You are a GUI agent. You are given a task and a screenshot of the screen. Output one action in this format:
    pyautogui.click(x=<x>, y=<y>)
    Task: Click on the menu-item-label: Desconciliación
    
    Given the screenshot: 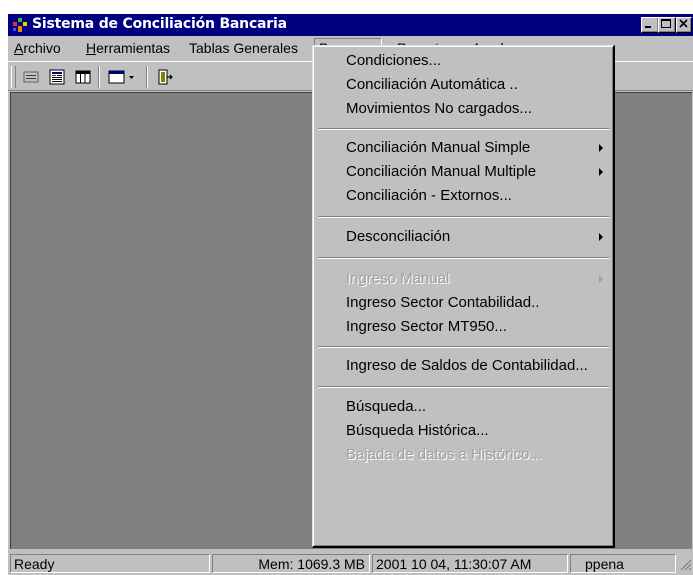 What is the action you would take?
    pyautogui.click(x=398, y=236)
    